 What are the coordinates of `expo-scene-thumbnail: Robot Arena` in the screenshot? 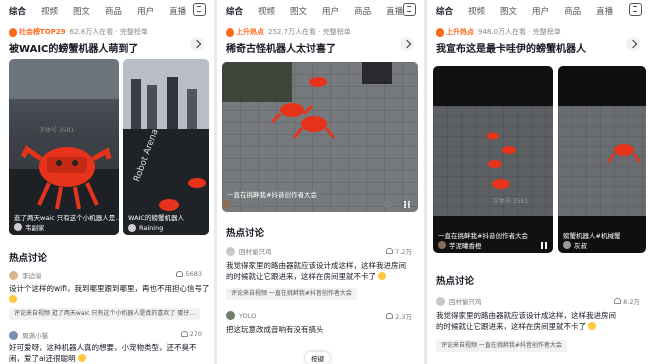 It's located at (166, 147).